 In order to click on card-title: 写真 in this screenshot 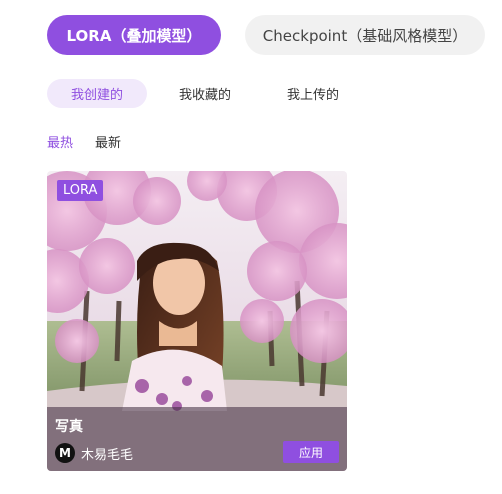, I will do `click(69, 427)`.